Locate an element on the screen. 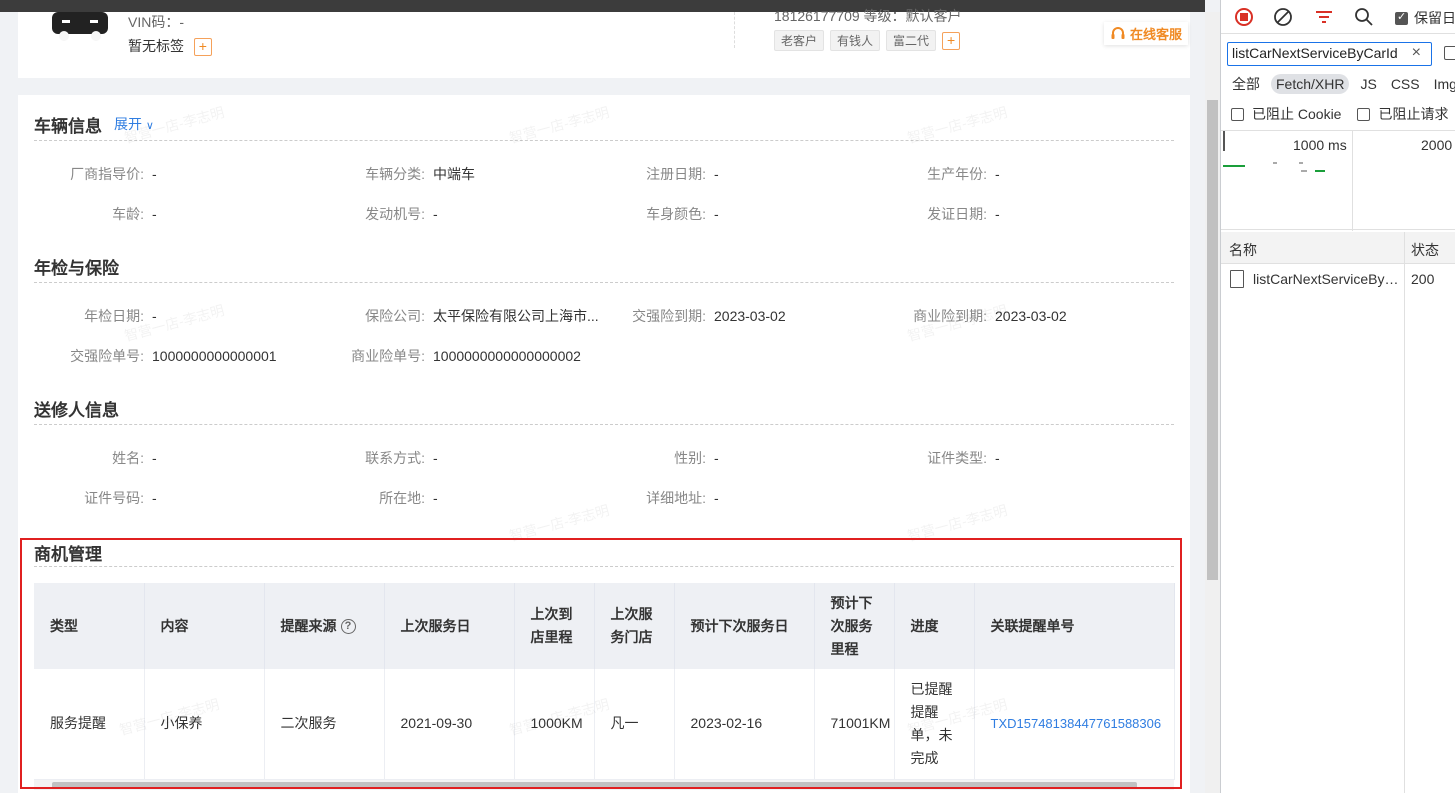  filter-value: listCarNextServiceByCarId is located at coordinates (1315, 53).